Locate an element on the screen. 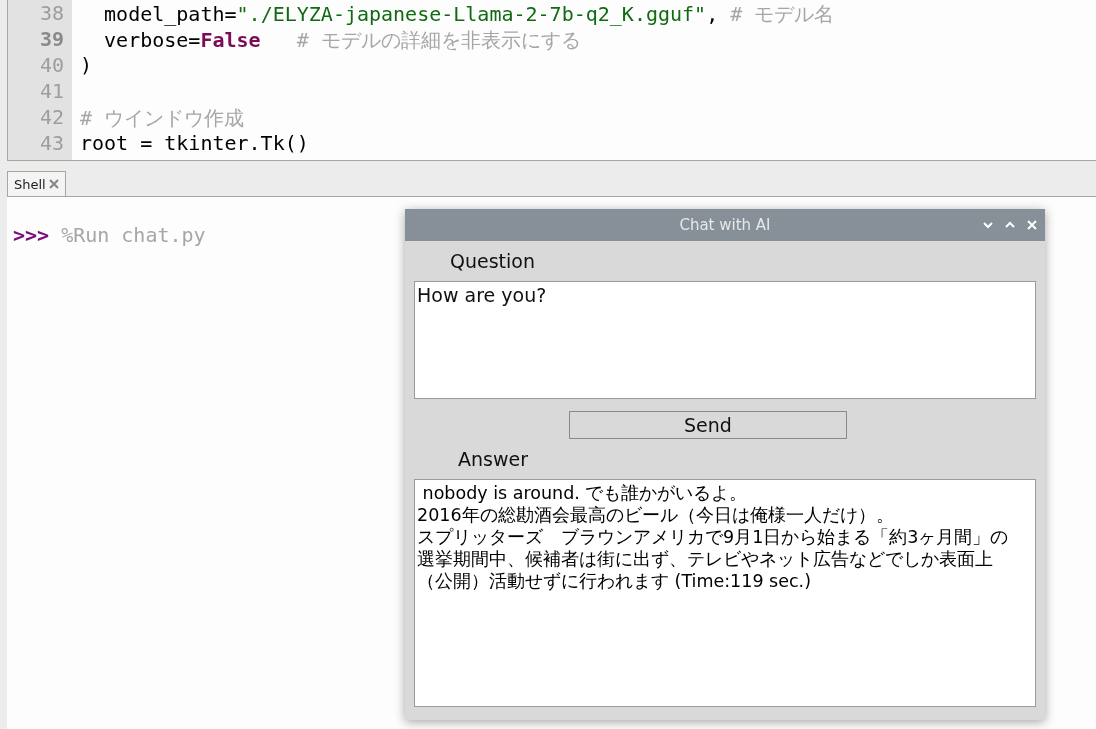 Image resolution: width=1096 pixels, height=729 pixels. shell-command: %Run chat.py is located at coordinates (133, 235).